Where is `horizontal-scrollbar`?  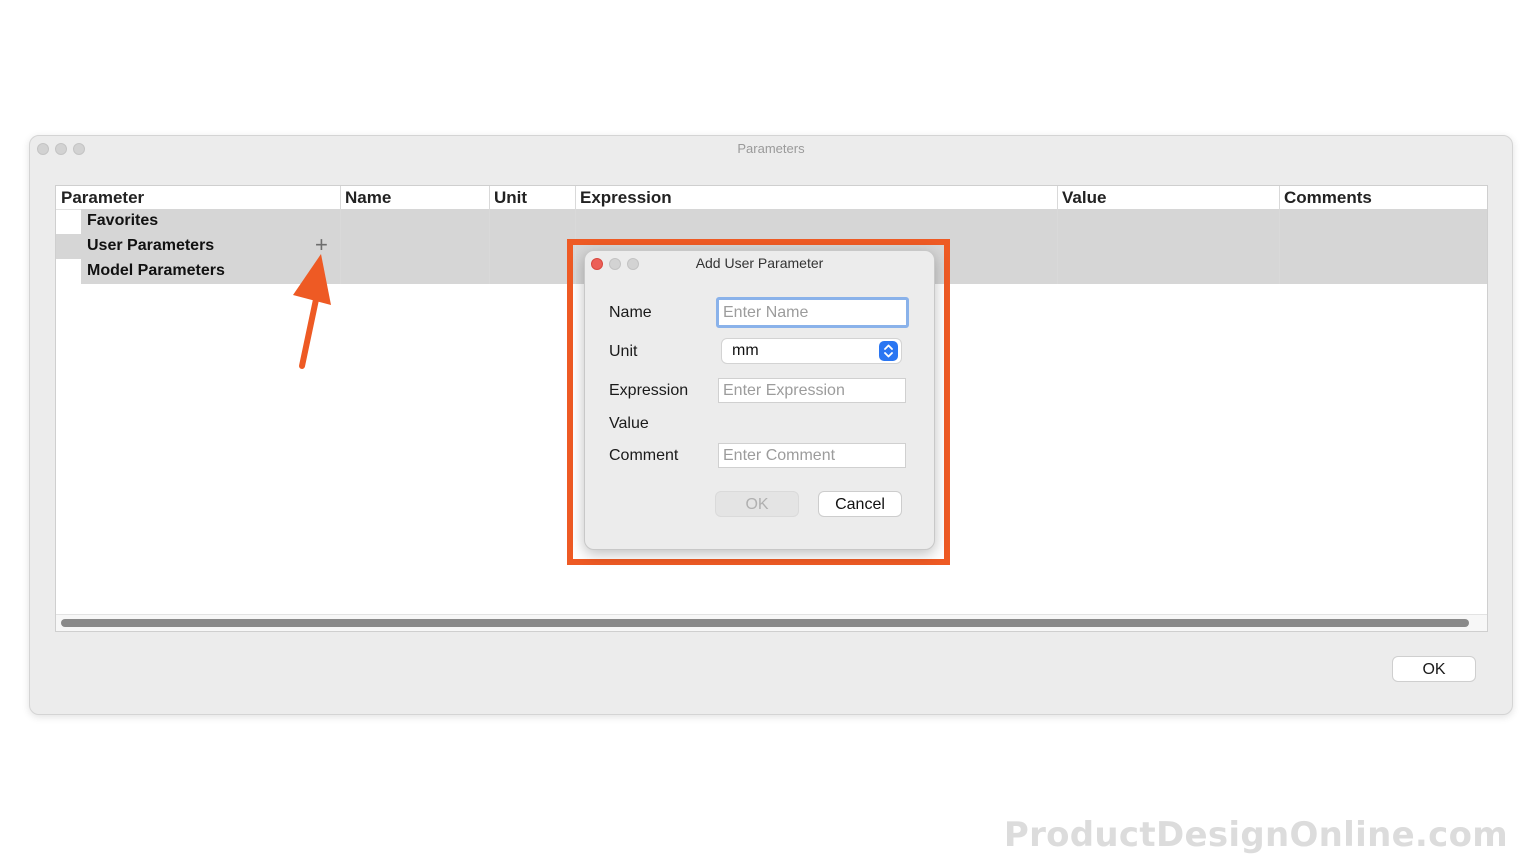 horizontal-scrollbar is located at coordinates (771, 622).